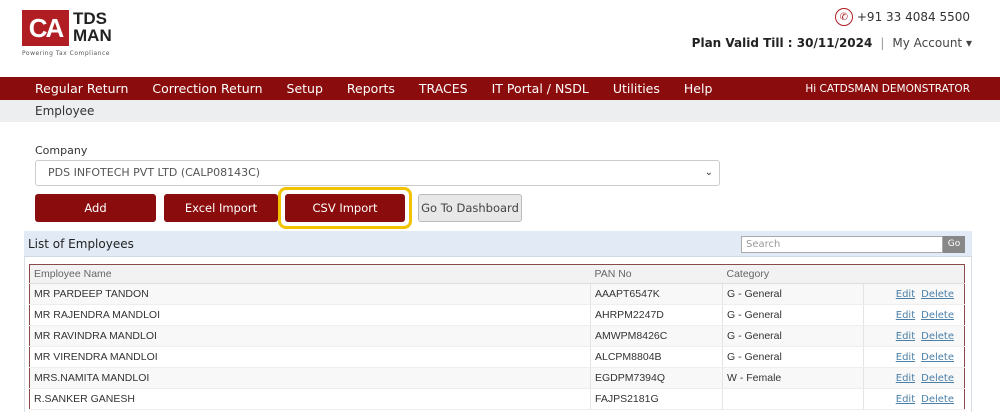  What do you see at coordinates (221, 208) in the screenshot?
I see `excel-import-button: Excel Import` at bounding box center [221, 208].